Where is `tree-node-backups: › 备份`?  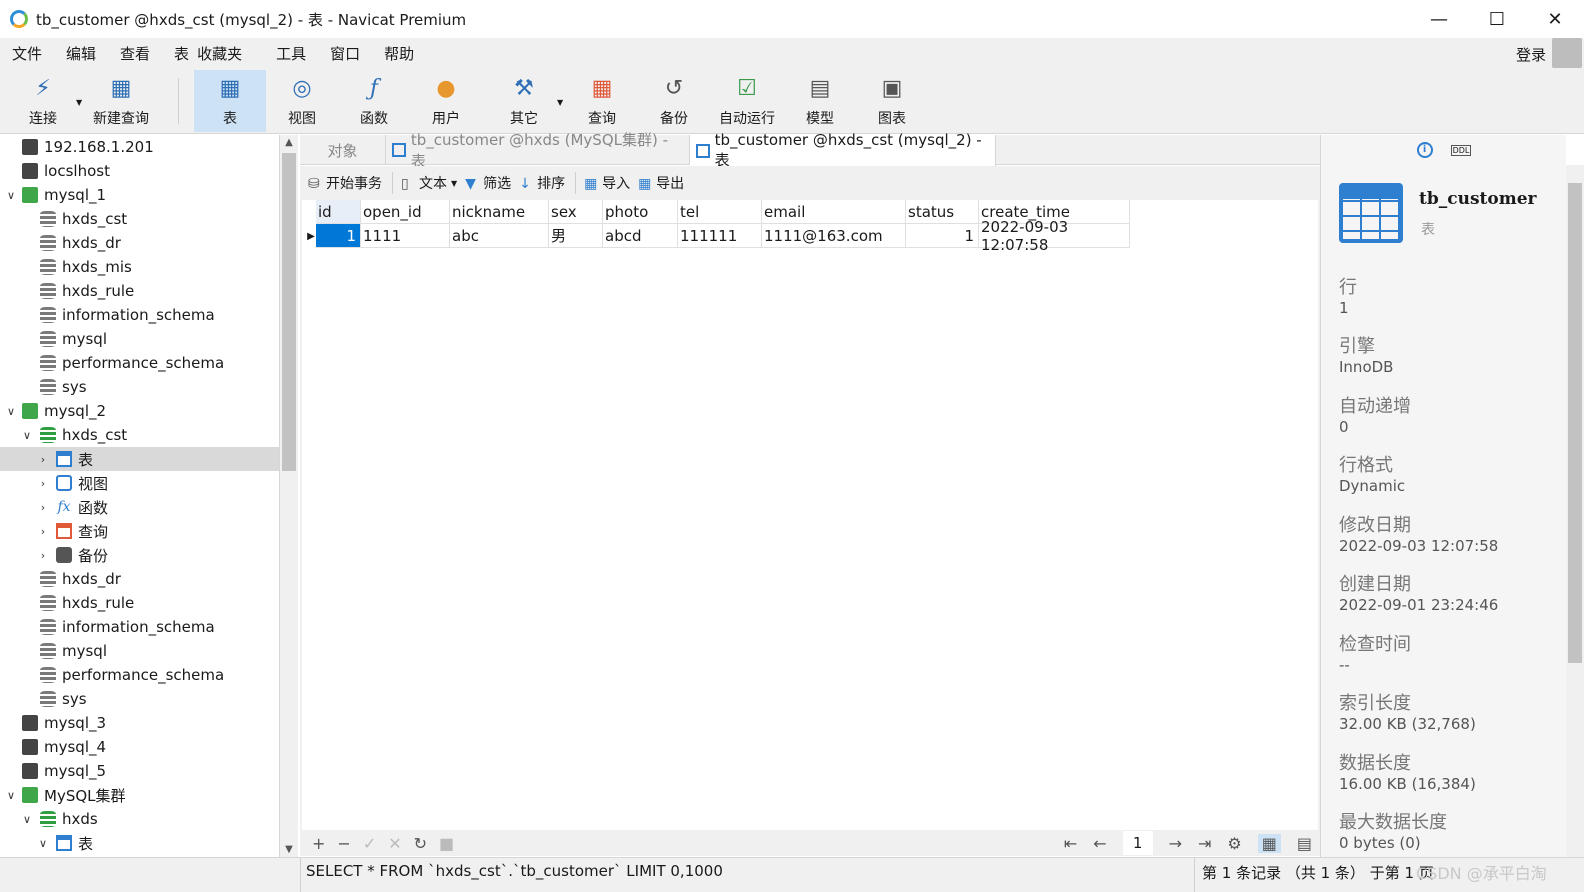
tree-node-backups: › 备份 is located at coordinates (139, 555).